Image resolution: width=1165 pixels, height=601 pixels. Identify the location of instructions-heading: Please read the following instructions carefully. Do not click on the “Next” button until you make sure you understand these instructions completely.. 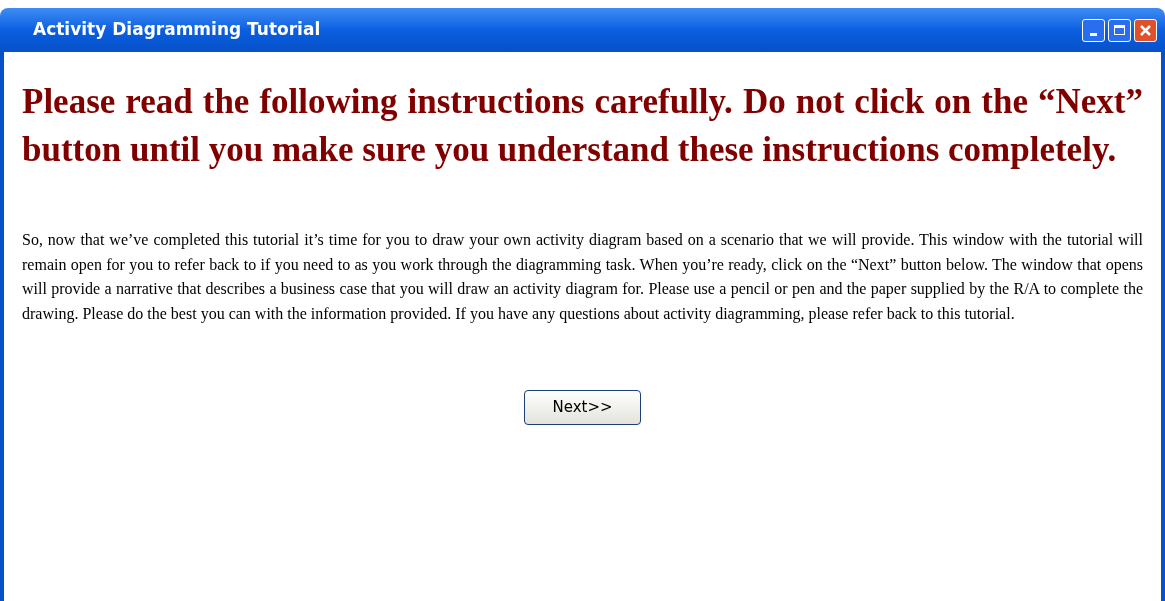
(582, 126).